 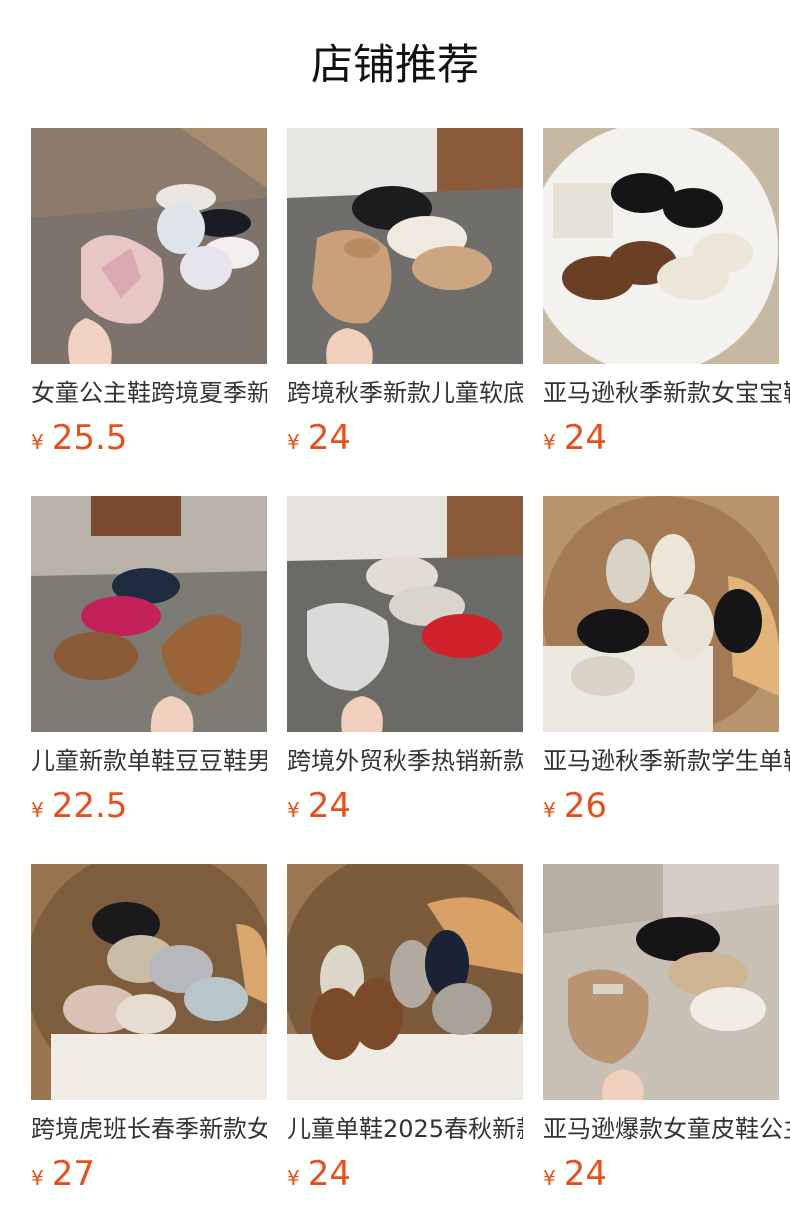 What do you see at coordinates (666, 761) in the screenshot?
I see `product-name: 亚马逊秋季新款学生单鞋` at bounding box center [666, 761].